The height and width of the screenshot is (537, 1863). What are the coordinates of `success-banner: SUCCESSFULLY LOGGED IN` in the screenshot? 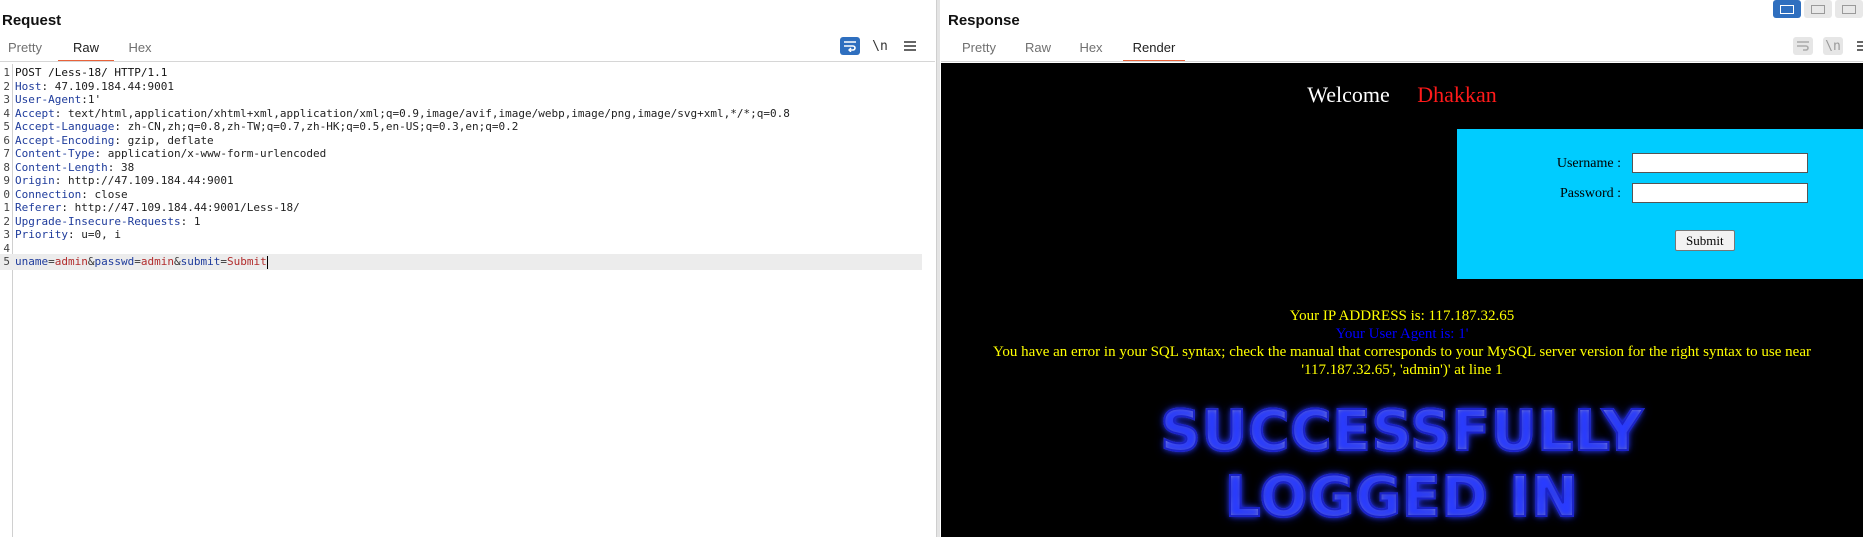 It's located at (1402, 467).